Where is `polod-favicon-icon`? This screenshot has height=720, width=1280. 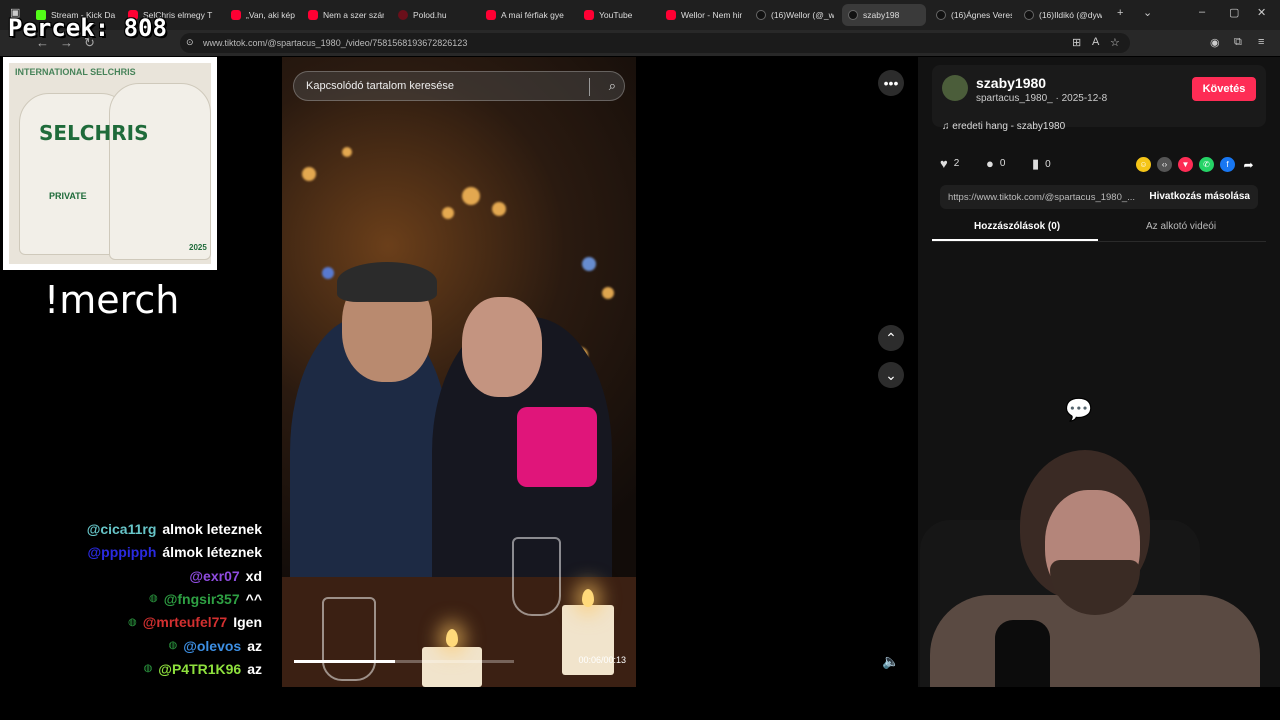
polod-favicon-icon is located at coordinates (403, 15).